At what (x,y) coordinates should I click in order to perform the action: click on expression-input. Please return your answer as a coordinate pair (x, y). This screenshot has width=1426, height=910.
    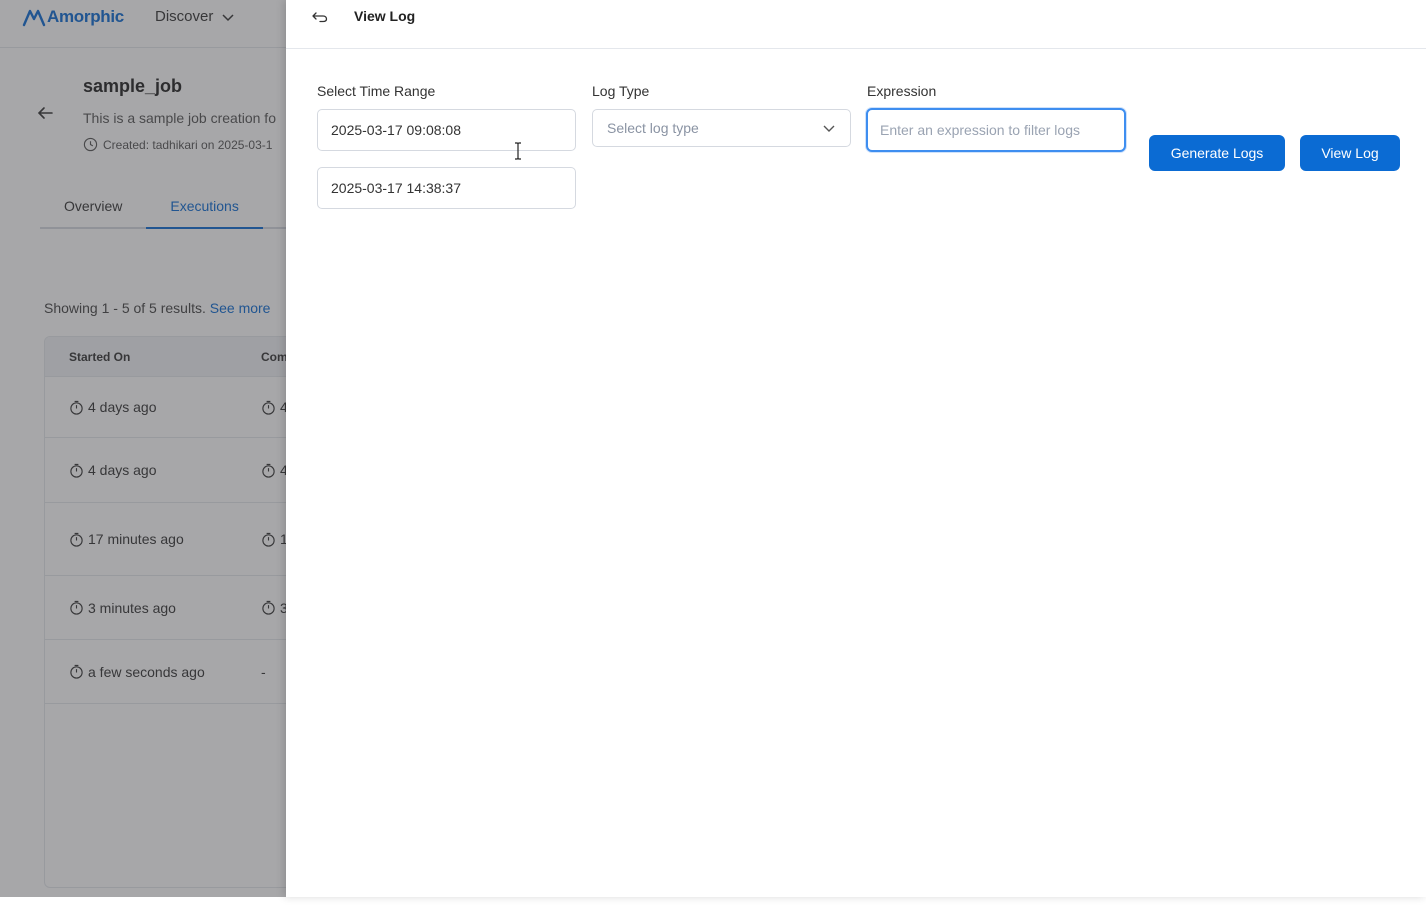
    Looking at the image, I should click on (996, 130).